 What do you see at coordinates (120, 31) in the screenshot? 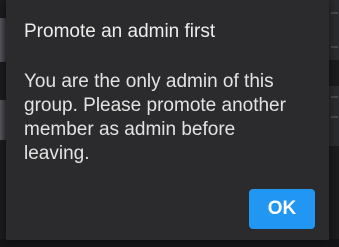
I see `dialog-title: Promote an admin first` at bounding box center [120, 31].